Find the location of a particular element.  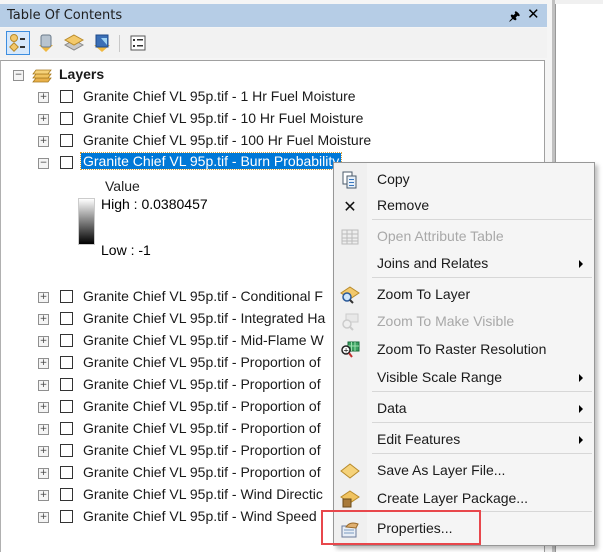

layer-label: Granite Chief VL 95p.tif - Conditional F is located at coordinates (203, 296).